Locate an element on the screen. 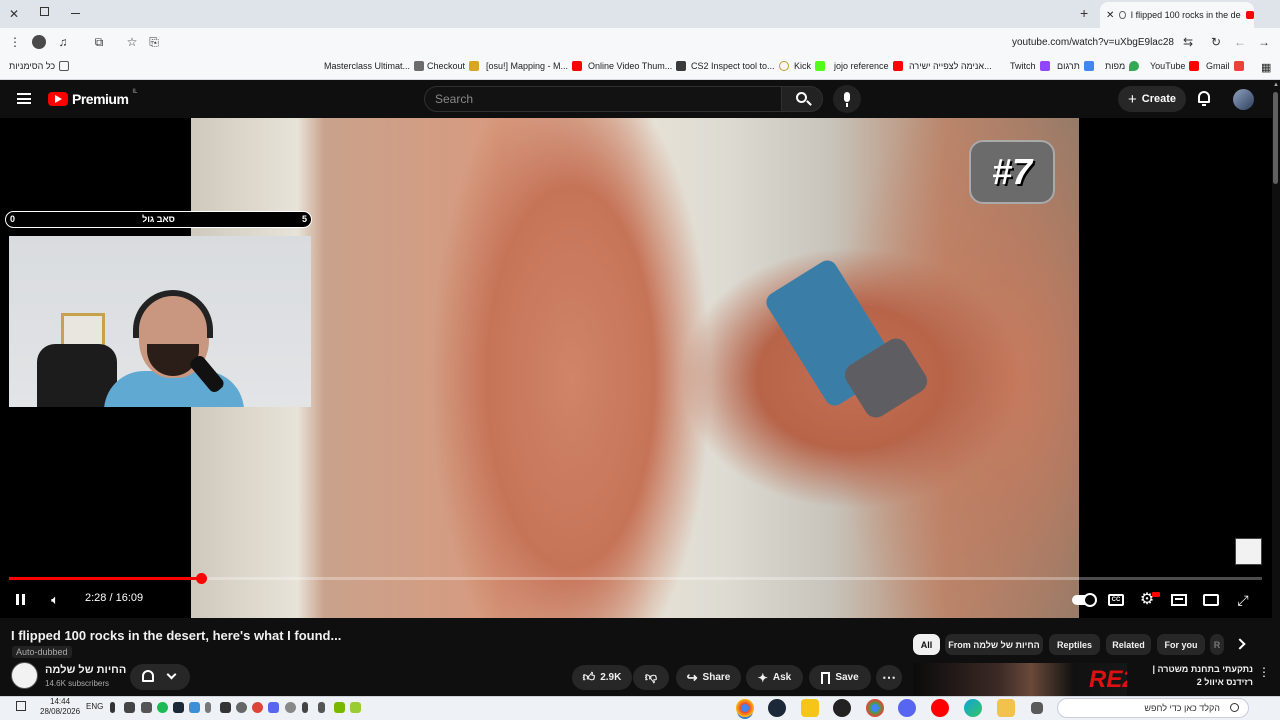 Image resolution: width=1280 pixels, height=720 pixels. bookmark-twitch: Twitch is located at coordinates (1030, 66).